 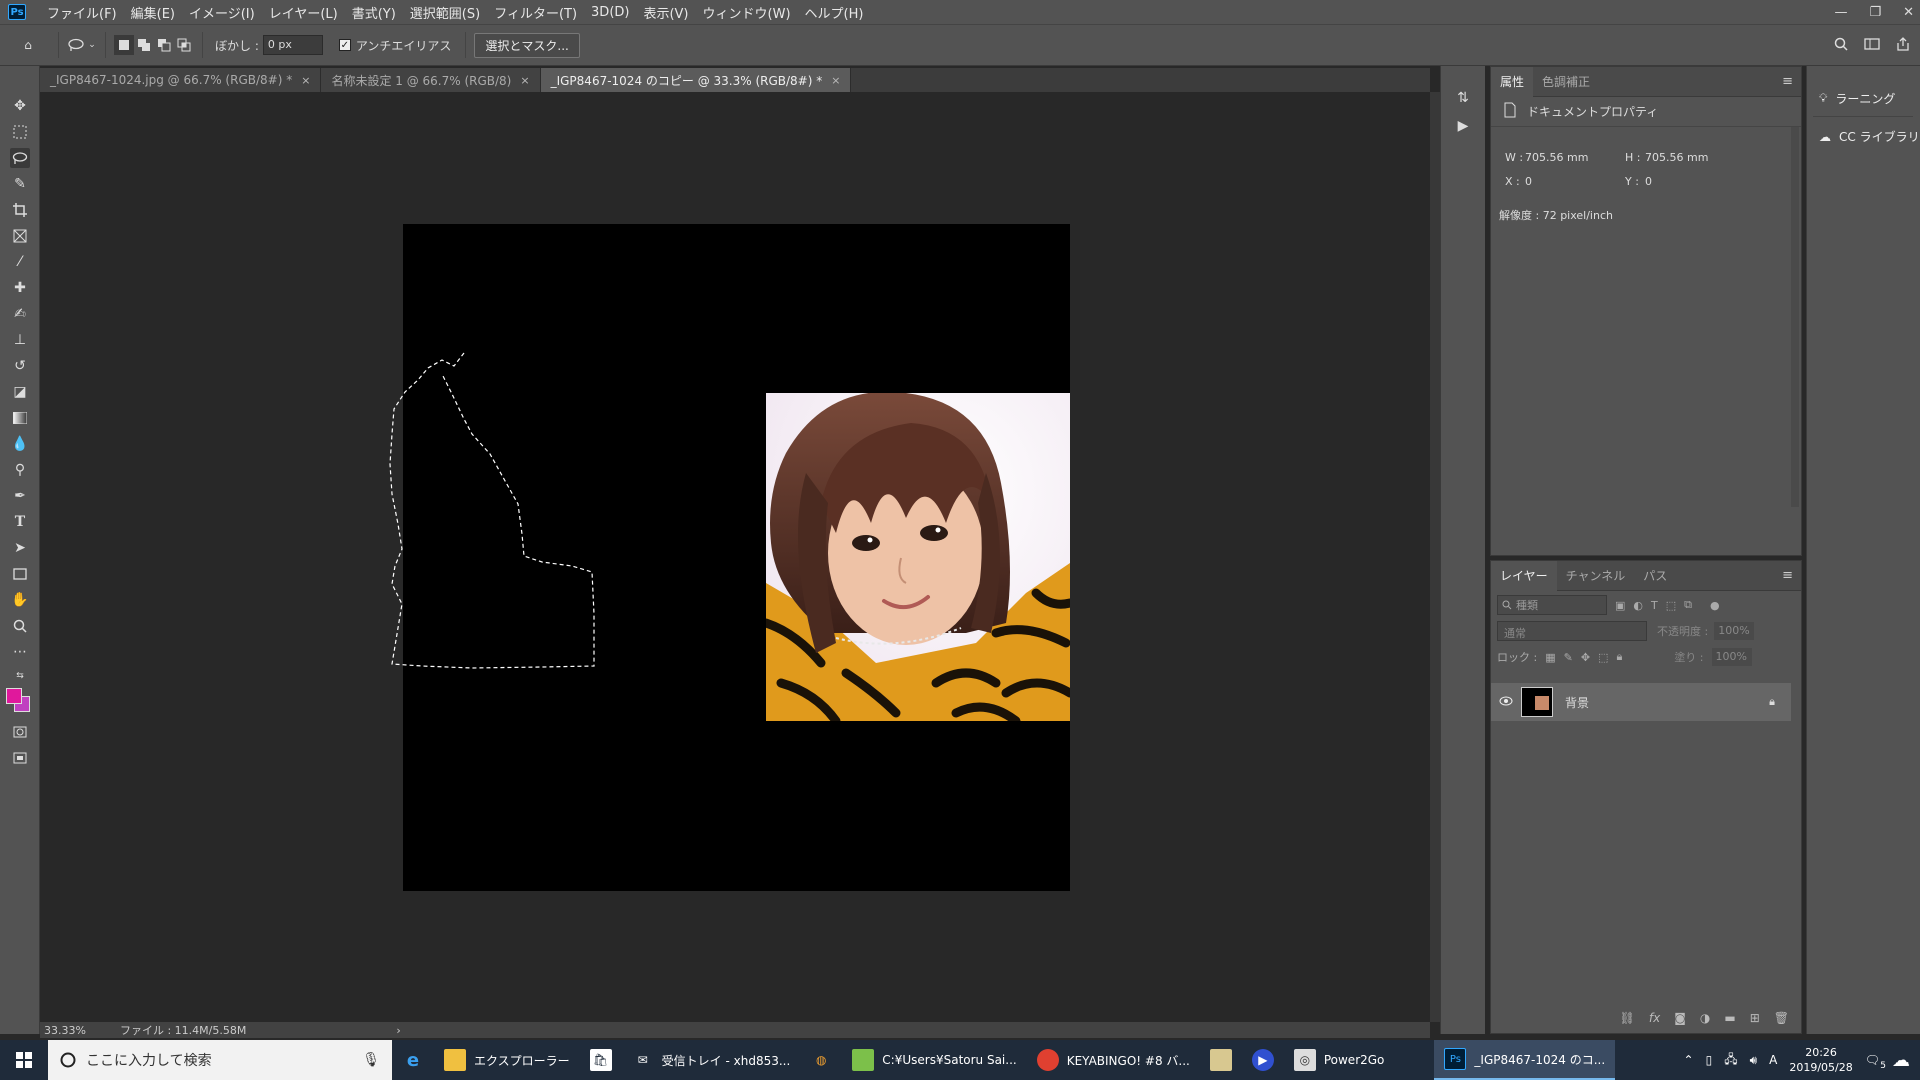 I want to click on tab-document-1: _IGP8467-1024.jpg @ 66.7% (RGB/8#) * ×, so click(x=181, y=80).